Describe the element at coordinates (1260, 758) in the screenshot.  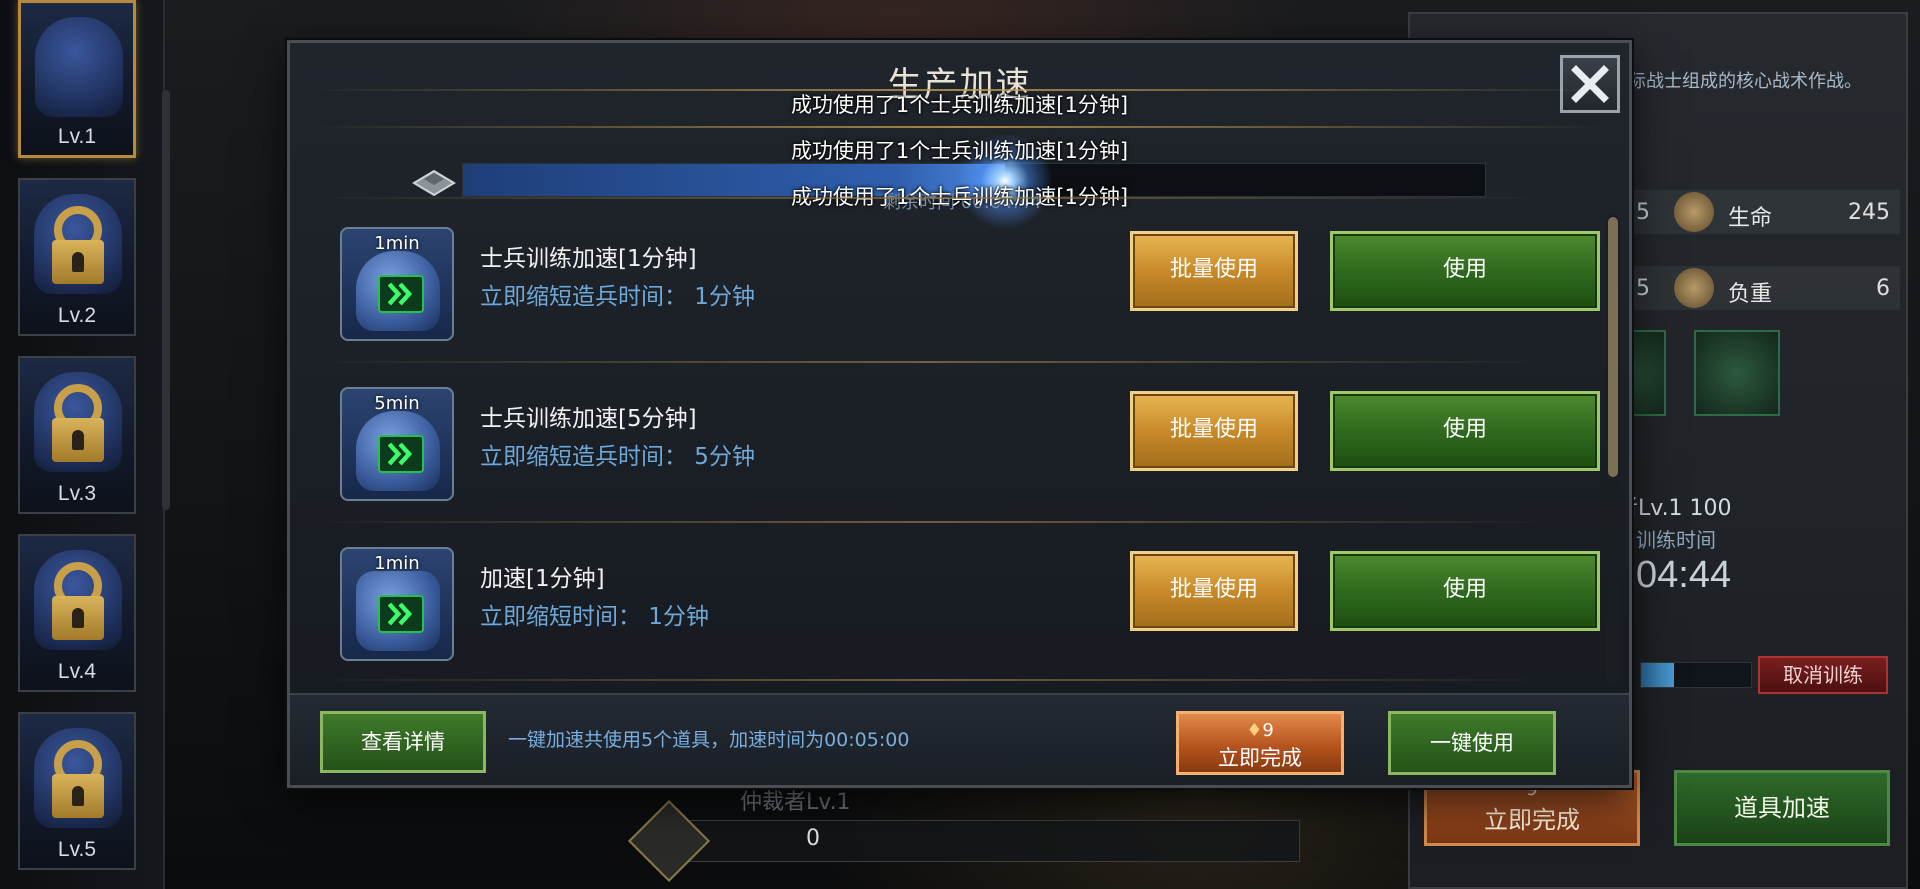
I see `complete-label: 立即完成` at that location.